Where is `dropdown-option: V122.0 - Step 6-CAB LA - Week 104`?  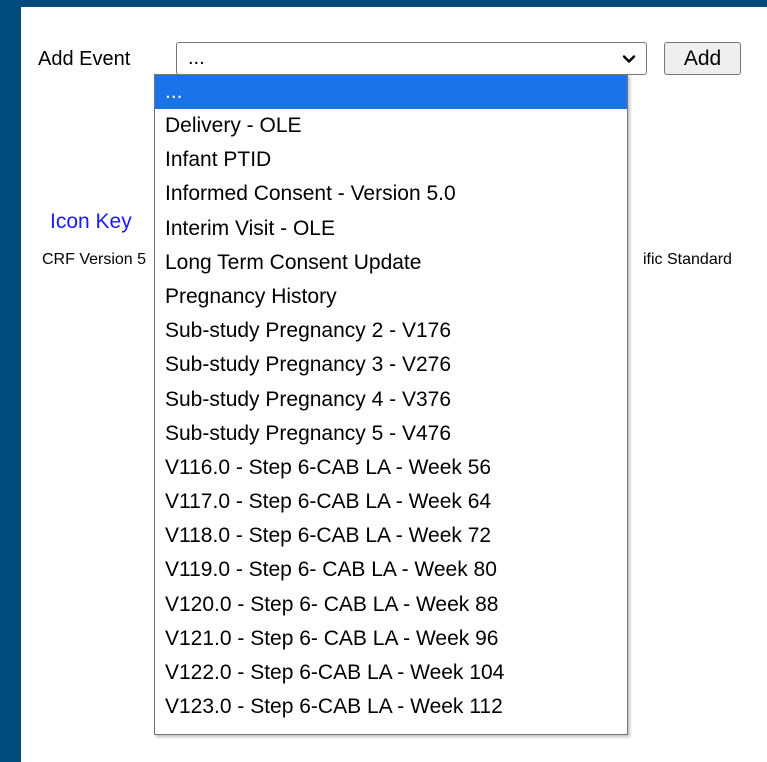
dropdown-option: V122.0 - Step 6-CAB LA - Week 104 is located at coordinates (391, 673).